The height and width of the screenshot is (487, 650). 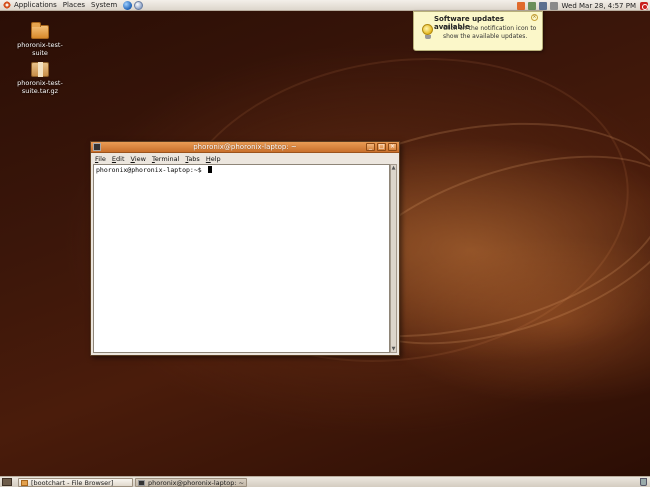 I want to click on volume-icon, so click(x=542, y=5).